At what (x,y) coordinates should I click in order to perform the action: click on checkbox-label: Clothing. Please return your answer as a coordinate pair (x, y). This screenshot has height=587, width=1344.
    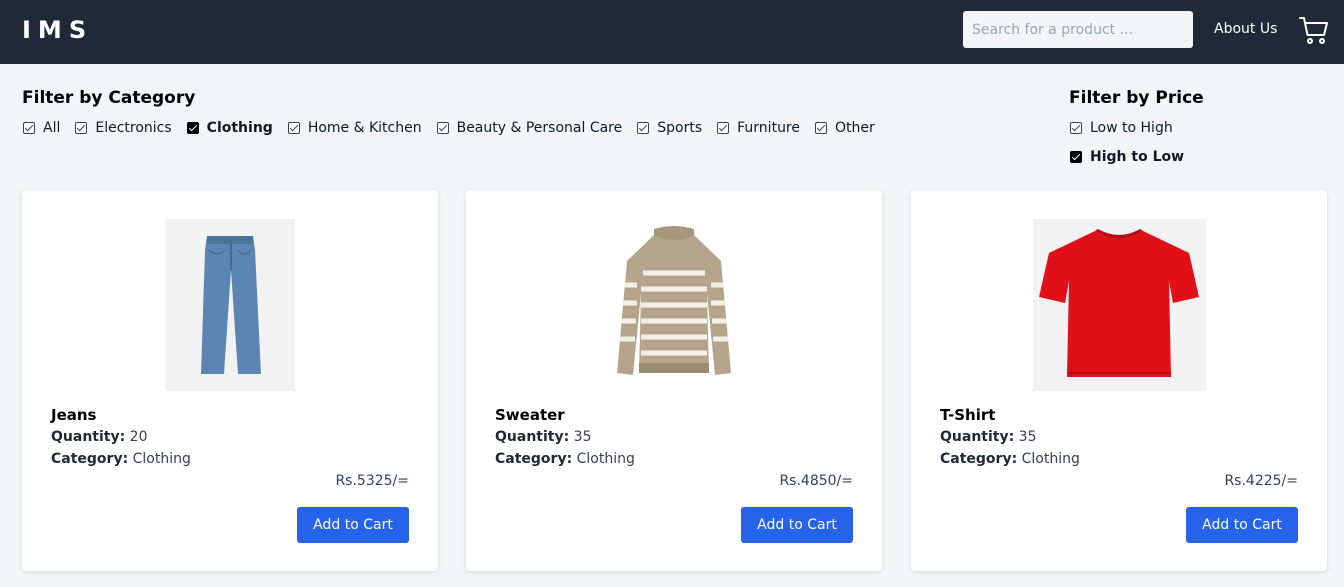
    Looking at the image, I should click on (239, 128).